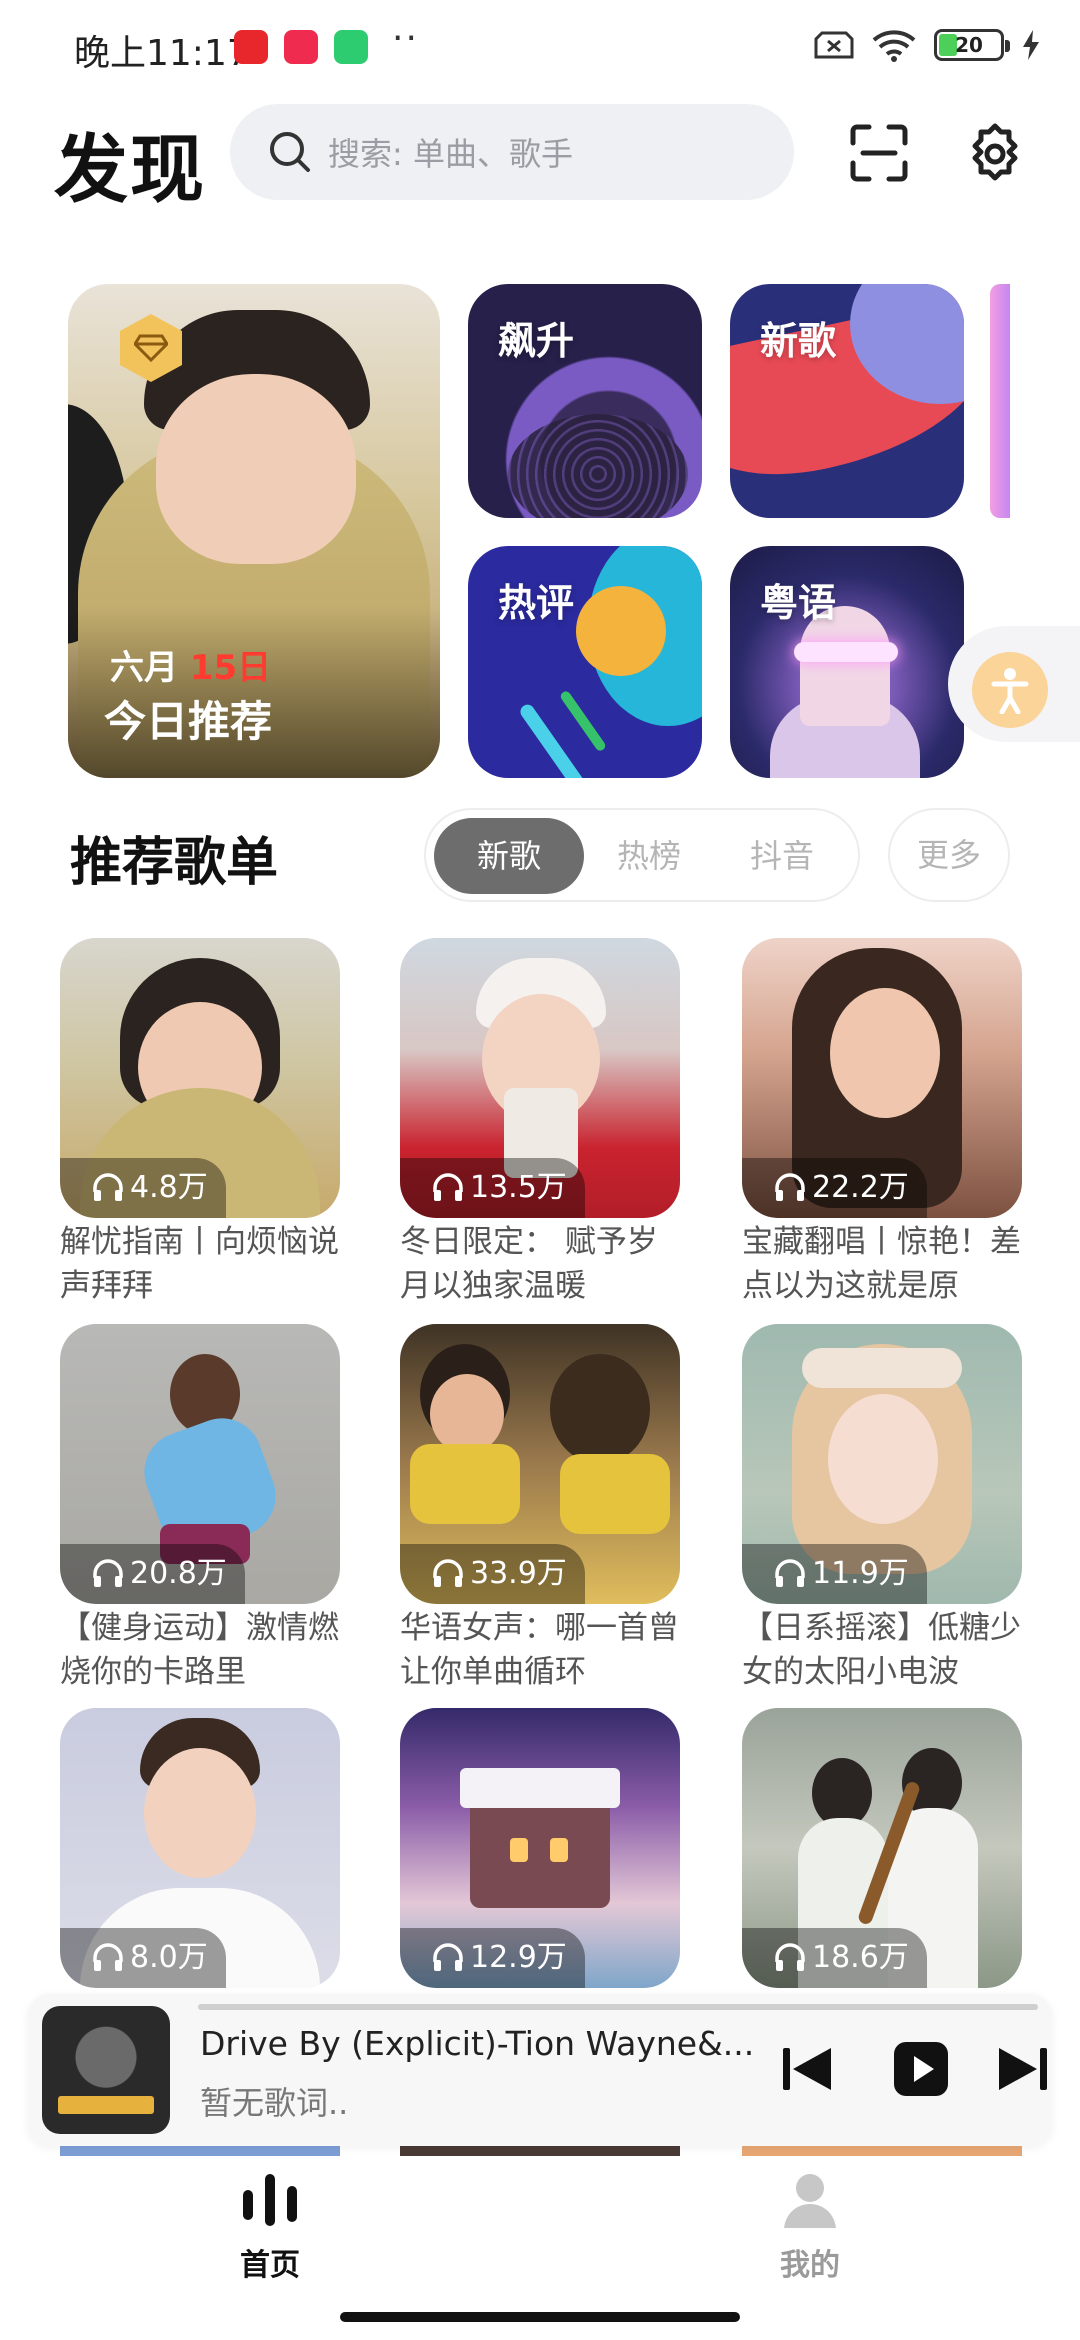 This screenshot has height=2340, width=1080. Describe the element at coordinates (649, 856) in the screenshot. I see `tab-hot-list: 热榜` at that location.